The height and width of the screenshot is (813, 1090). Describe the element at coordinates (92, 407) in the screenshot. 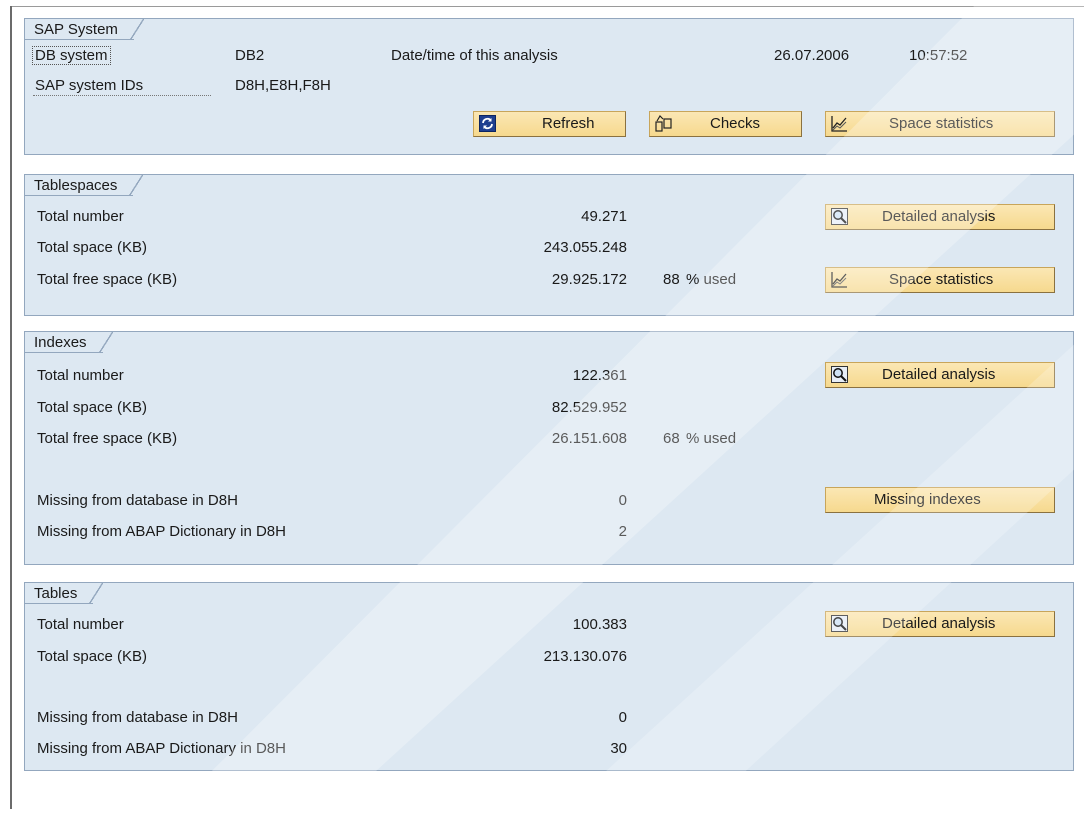

I see `indexes-total-space-label: Total space (KB)` at that location.